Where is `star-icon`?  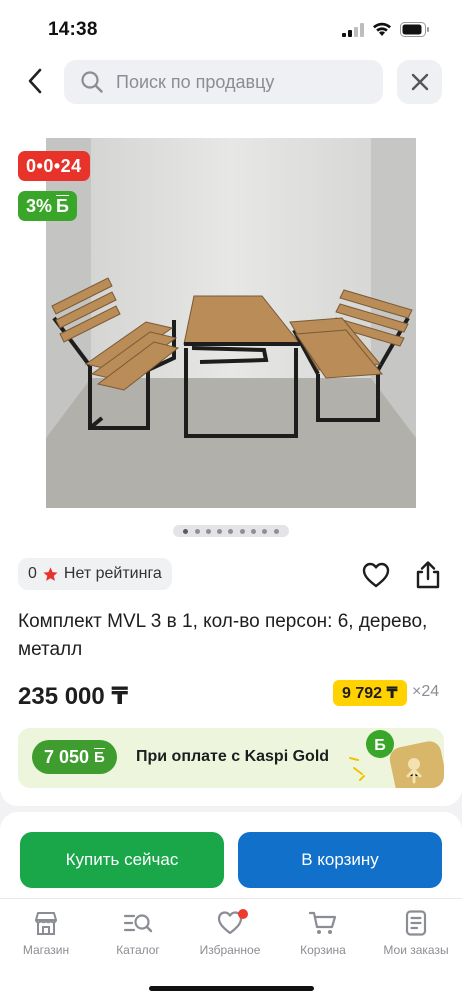 star-icon is located at coordinates (50, 573).